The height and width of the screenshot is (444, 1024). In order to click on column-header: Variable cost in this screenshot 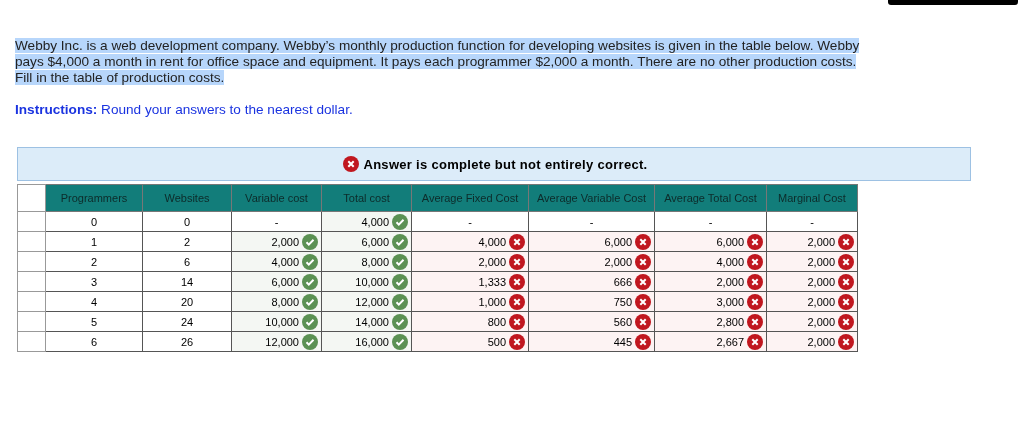, I will do `click(276, 198)`.